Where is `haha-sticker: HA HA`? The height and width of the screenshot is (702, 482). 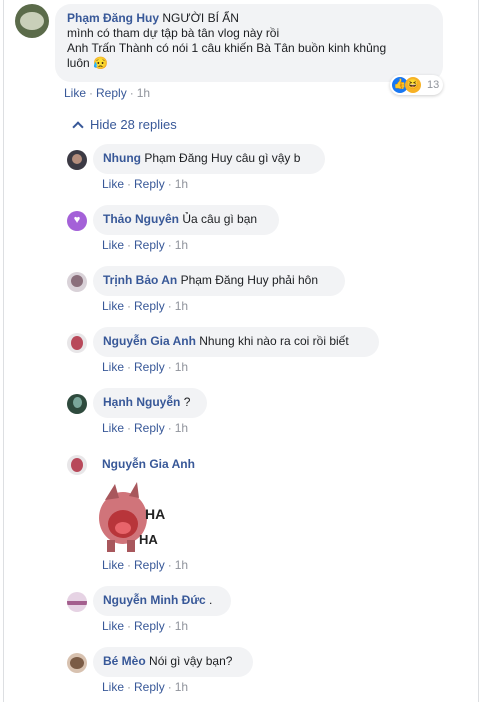 haha-sticker: HA HA is located at coordinates (133, 517).